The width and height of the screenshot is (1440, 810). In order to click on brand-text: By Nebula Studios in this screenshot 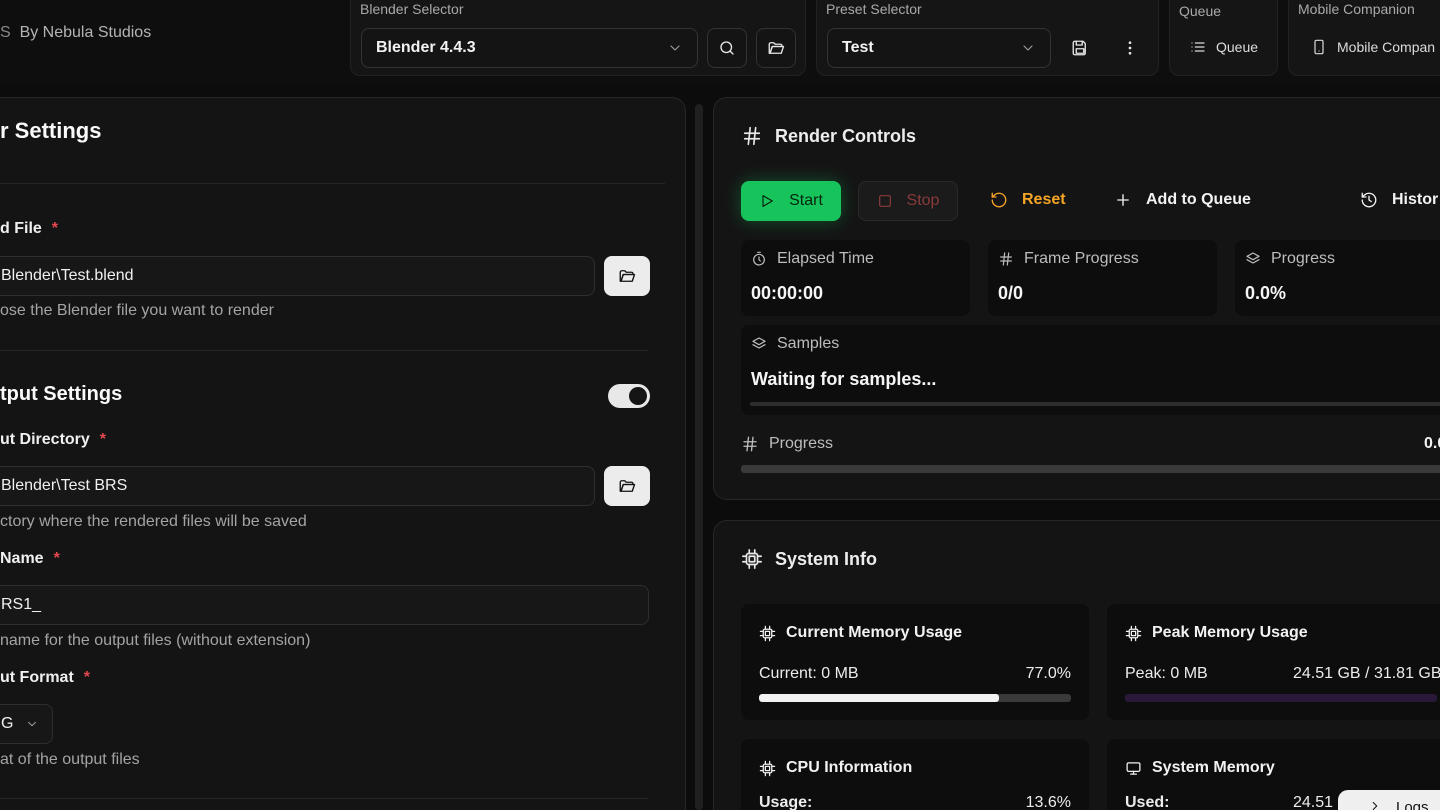, I will do `click(85, 32)`.